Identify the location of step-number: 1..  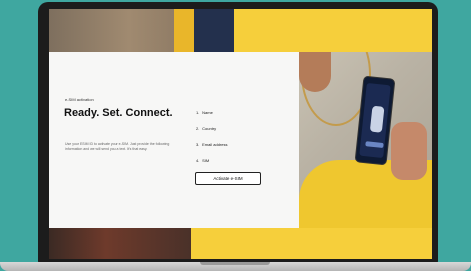
(198, 112).